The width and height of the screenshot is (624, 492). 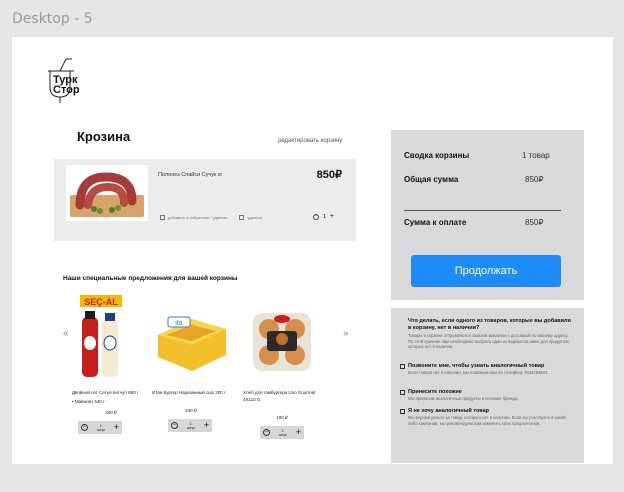 I want to click on sausage-image, so click(x=107, y=193).